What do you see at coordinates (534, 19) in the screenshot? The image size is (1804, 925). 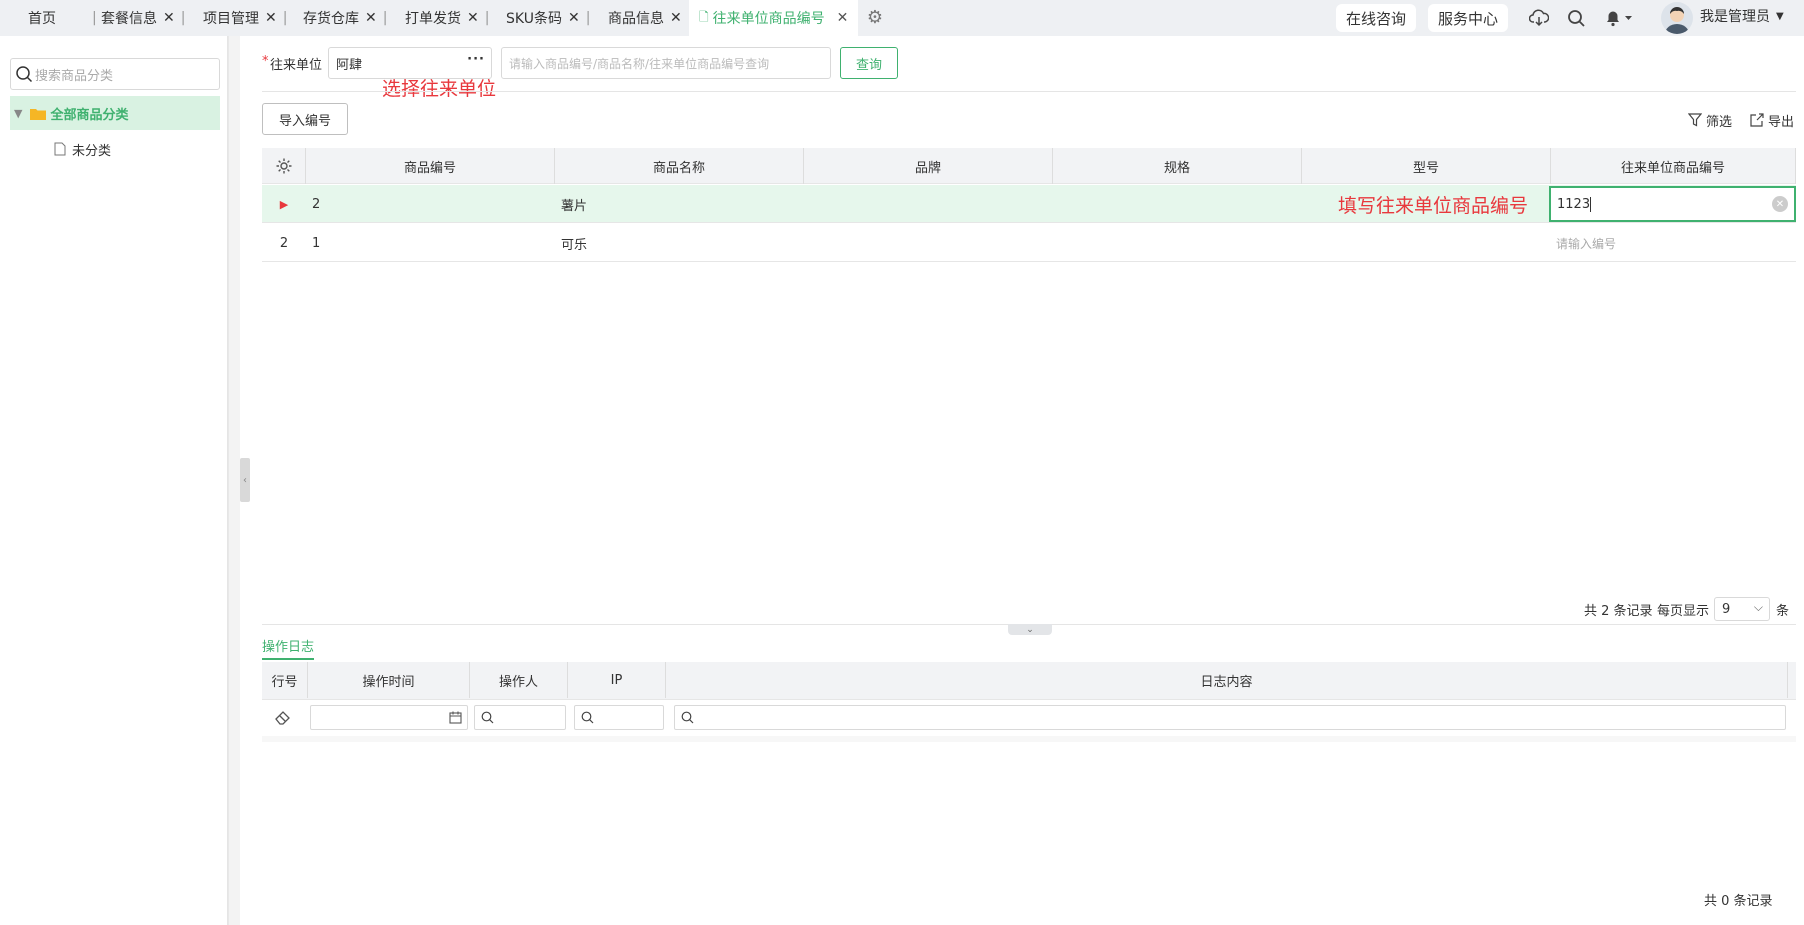 I see `tab-label: SKU条码` at bounding box center [534, 19].